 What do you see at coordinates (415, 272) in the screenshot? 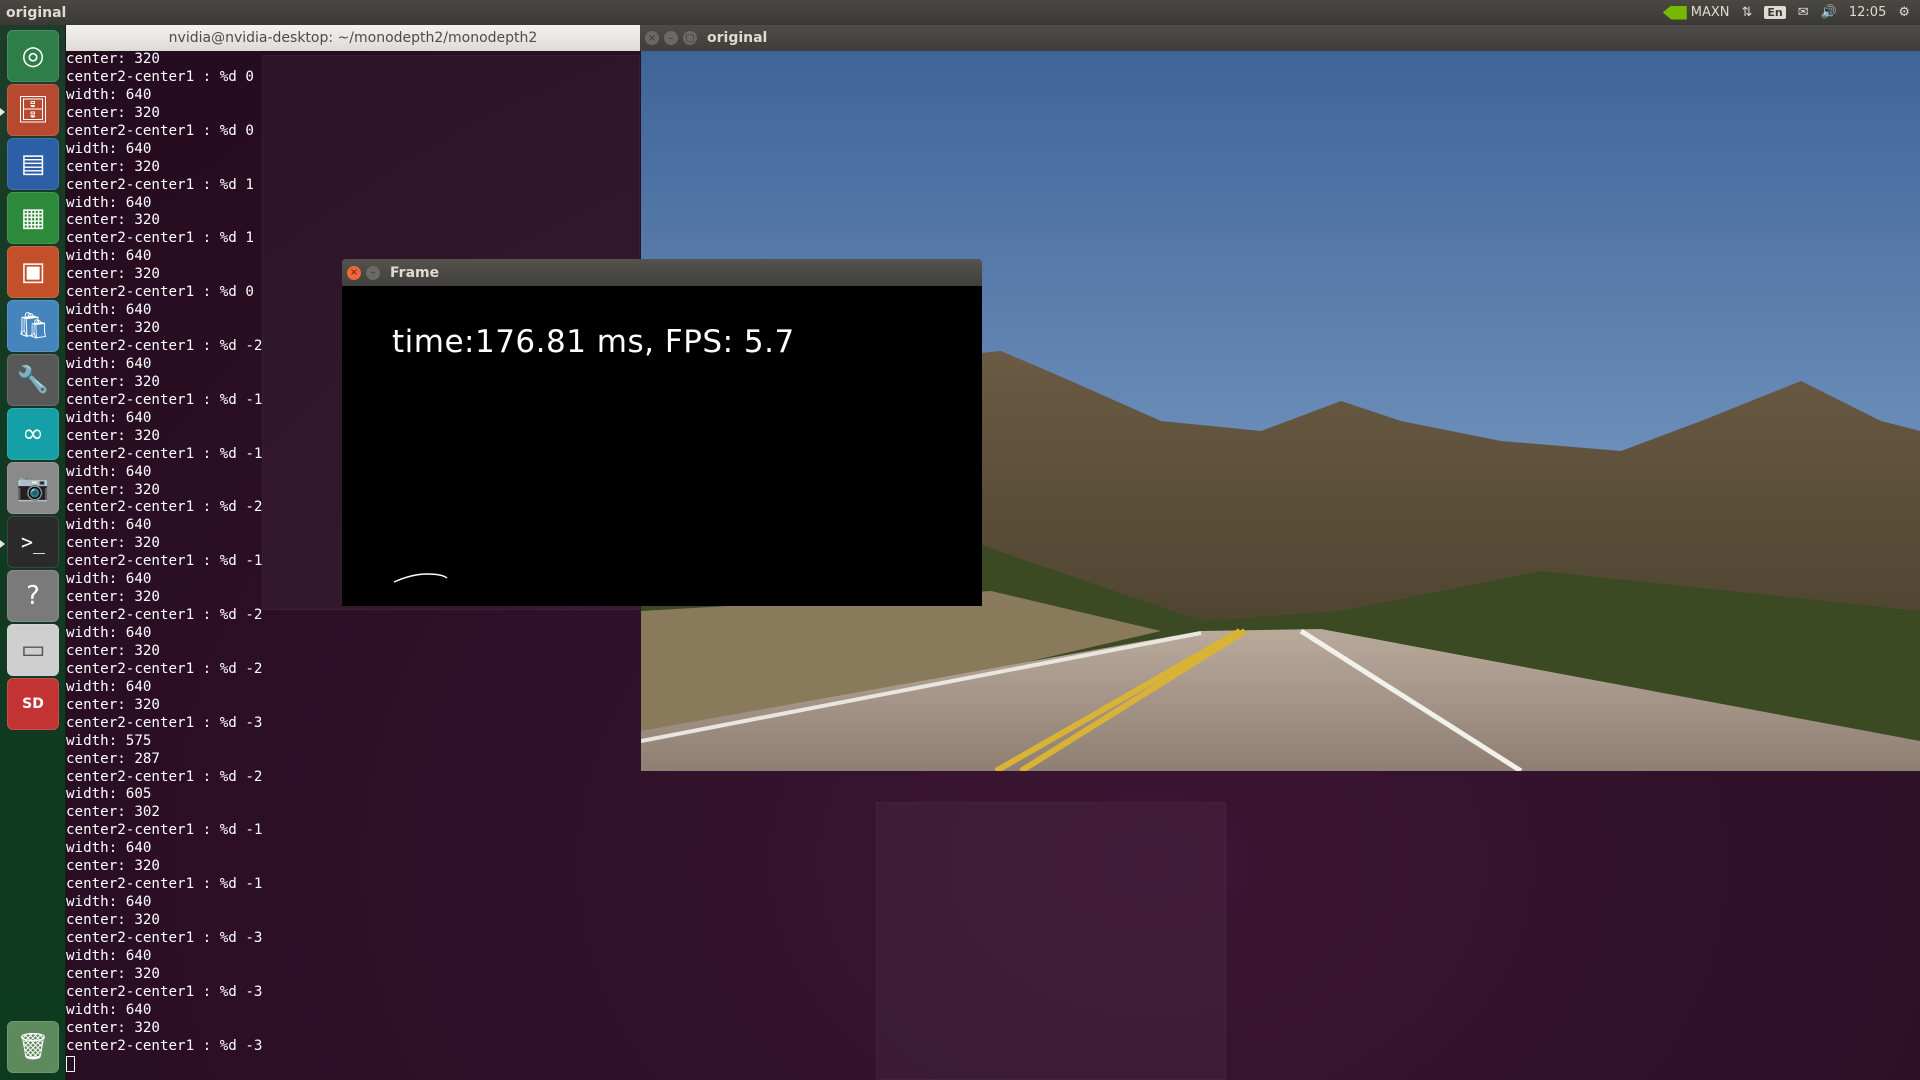
I see `frame-window-title: Frame` at bounding box center [415, 272].